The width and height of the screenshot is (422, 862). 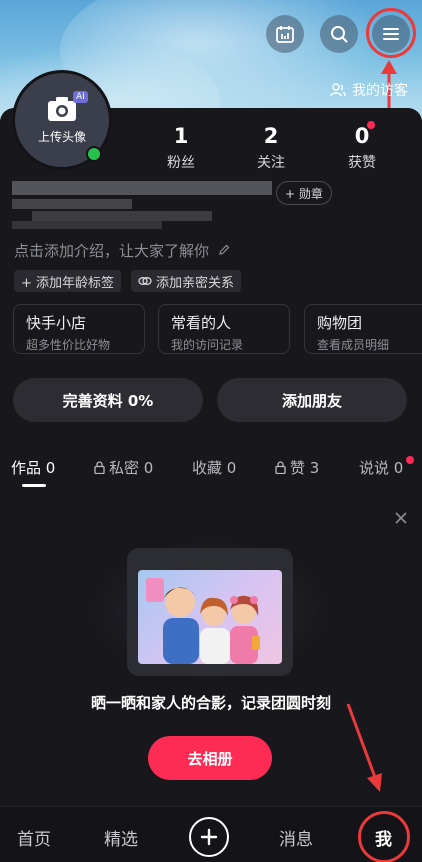 I want to click on add-relationship-tag: 添加亲密关系, so click(x=186, y=281).